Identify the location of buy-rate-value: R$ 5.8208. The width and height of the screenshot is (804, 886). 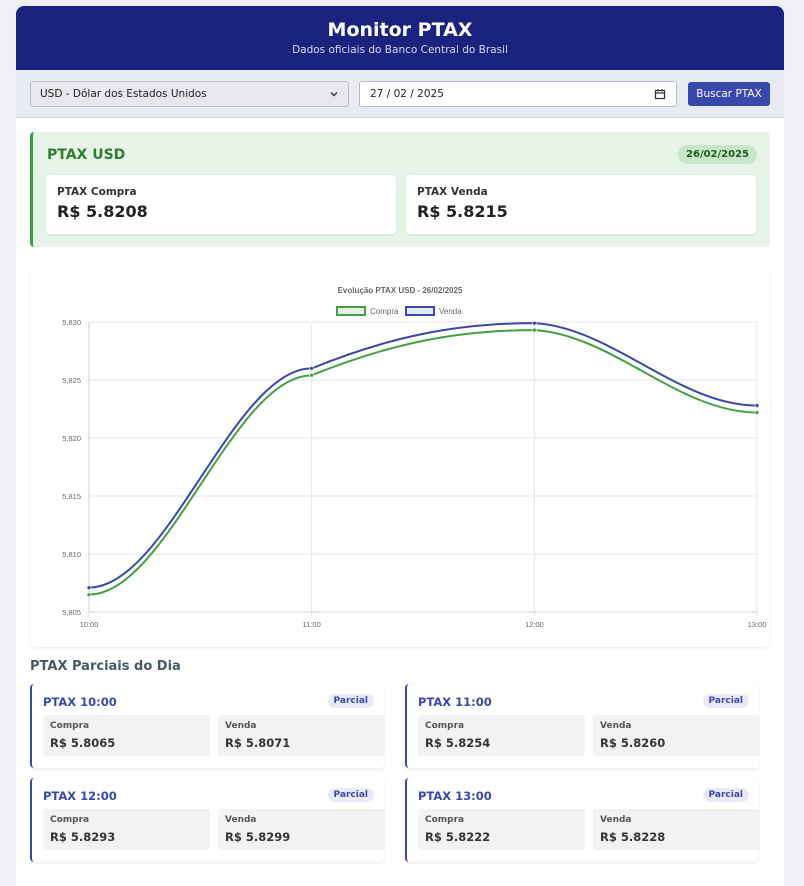
(102, 211).